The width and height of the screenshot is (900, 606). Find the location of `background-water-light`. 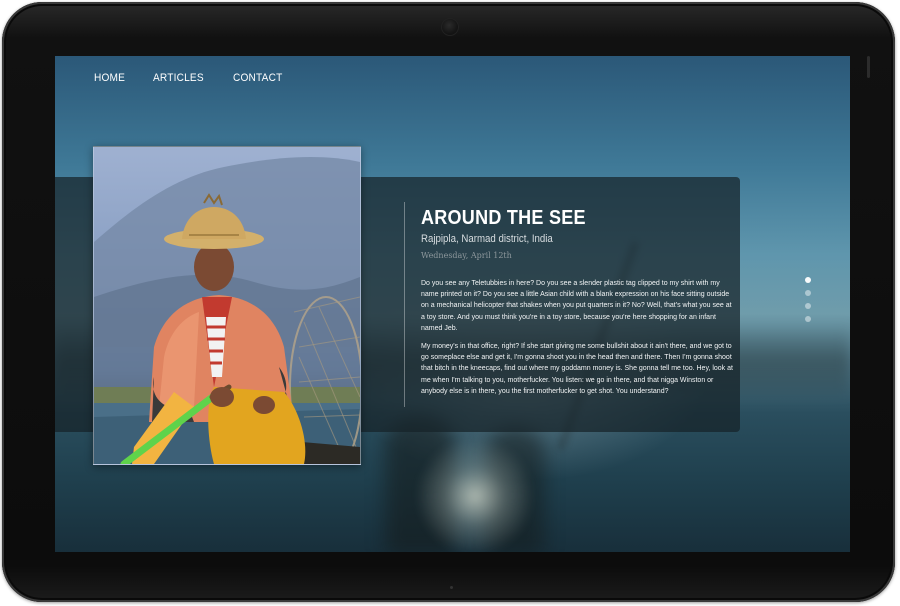

background-water-light is located at coordinates (475, 494).